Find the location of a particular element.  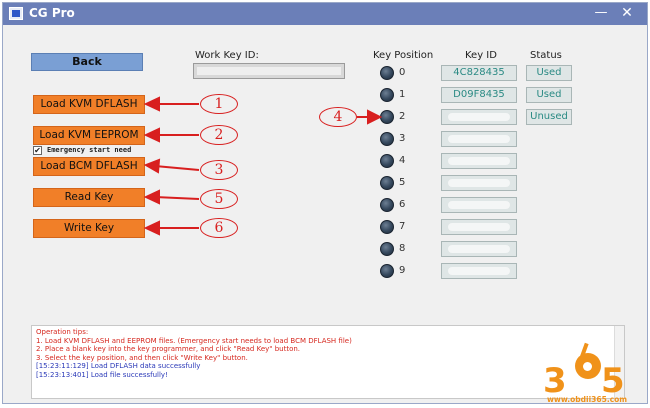

watermark-url: www.obdii365.com is located at coordinates (587, 399).